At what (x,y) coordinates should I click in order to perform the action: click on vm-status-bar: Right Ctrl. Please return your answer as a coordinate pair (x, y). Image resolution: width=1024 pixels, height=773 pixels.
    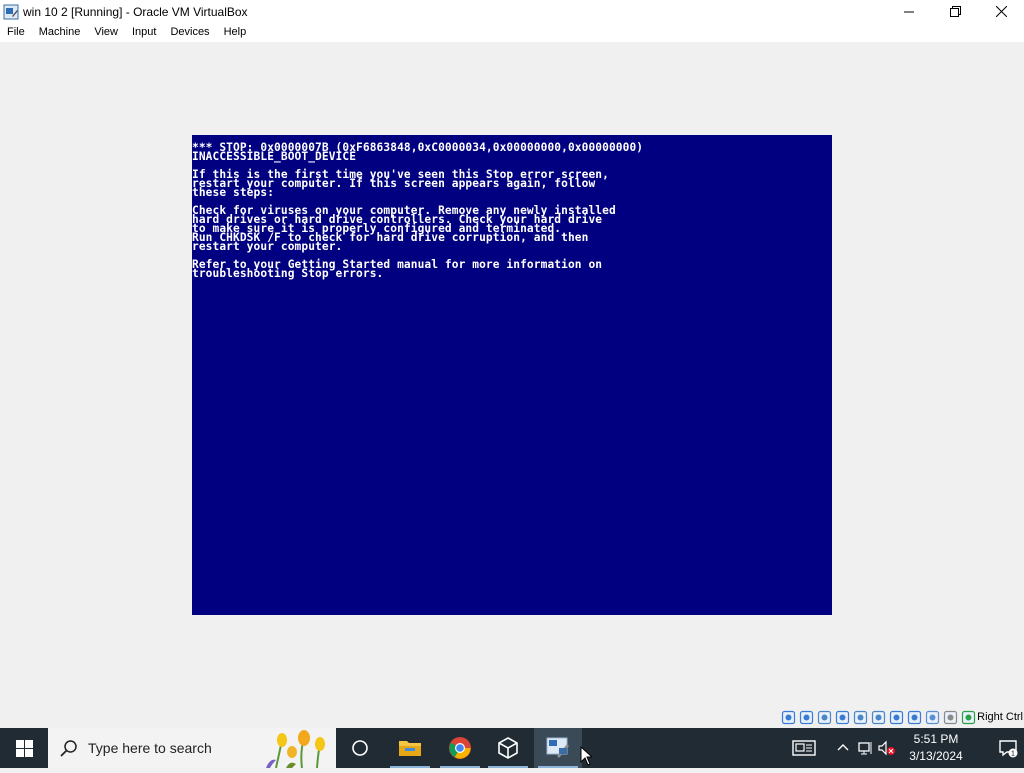
    Looking at the image, I should click on (512, 718).